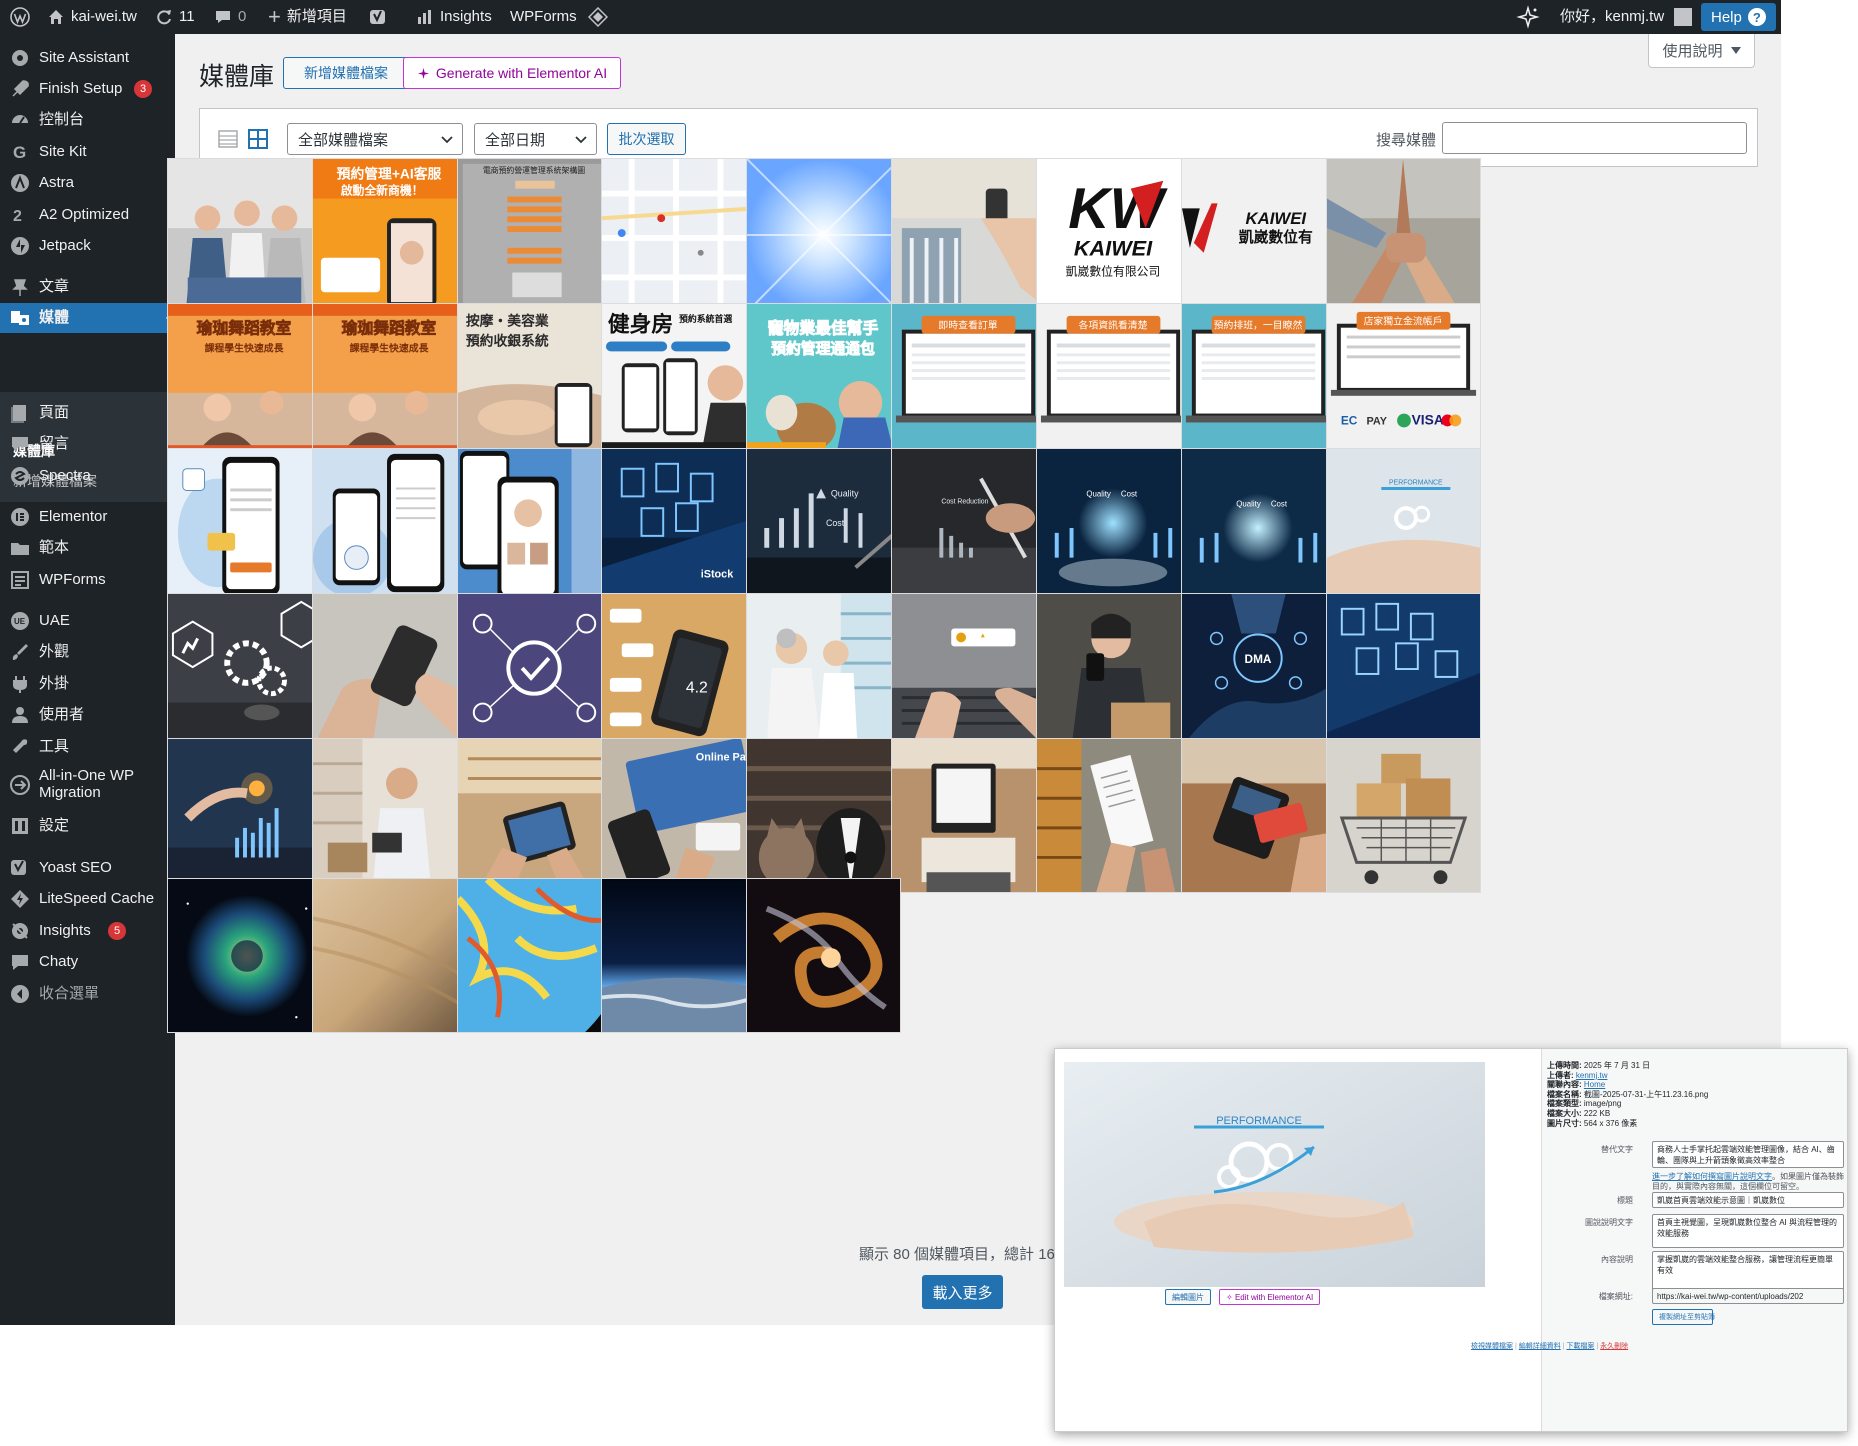 The width and height of the screenshot is (1858, 1446). What do you see at coordinates (962, 1292) in the screenshot?
I see `load-more-button: 載入更多` at bounding box center [962, 1292].